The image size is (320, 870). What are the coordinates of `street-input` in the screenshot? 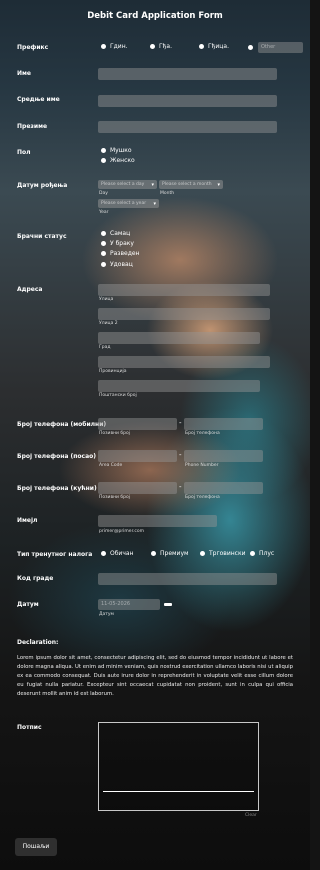 It's located at (184, 290).